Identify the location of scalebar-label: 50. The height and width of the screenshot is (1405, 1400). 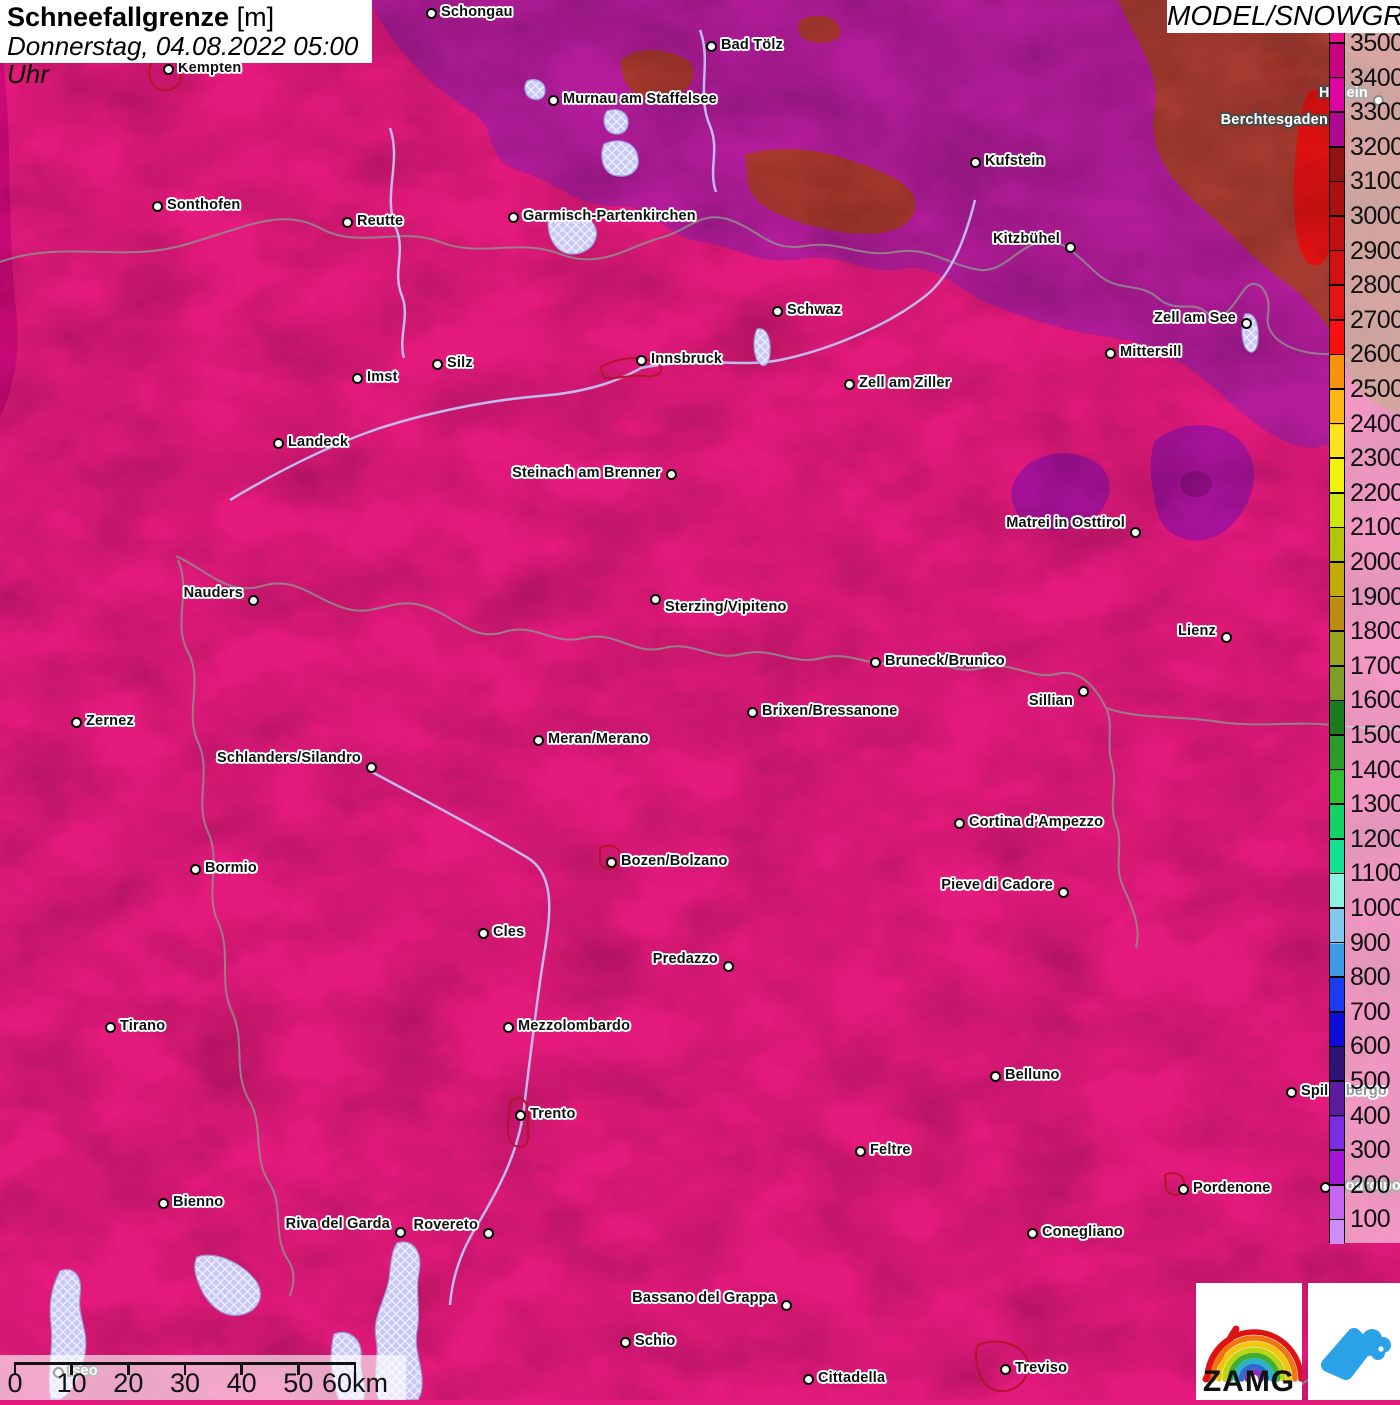
(298, 1383).